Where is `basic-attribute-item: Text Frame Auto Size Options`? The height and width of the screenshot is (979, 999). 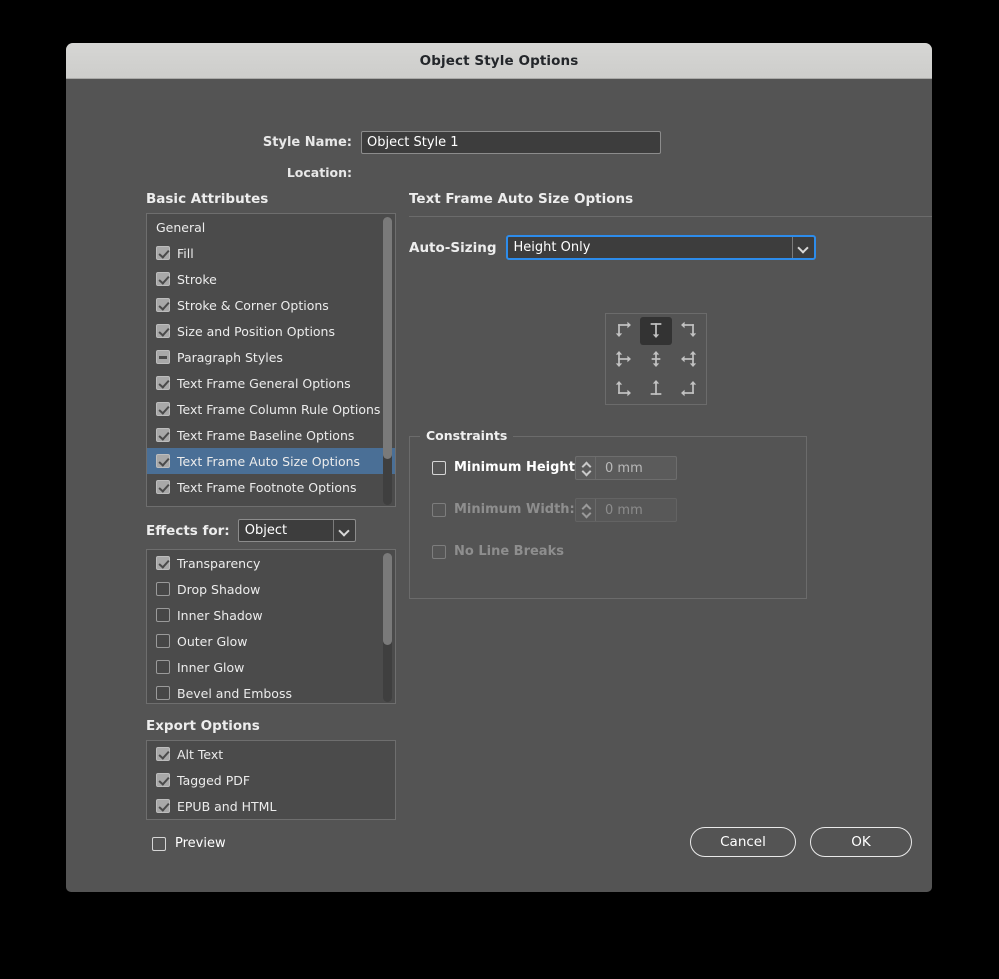 basic-attribute-item: Text Frame Auto Size Options is located at coordinates (271, 461).